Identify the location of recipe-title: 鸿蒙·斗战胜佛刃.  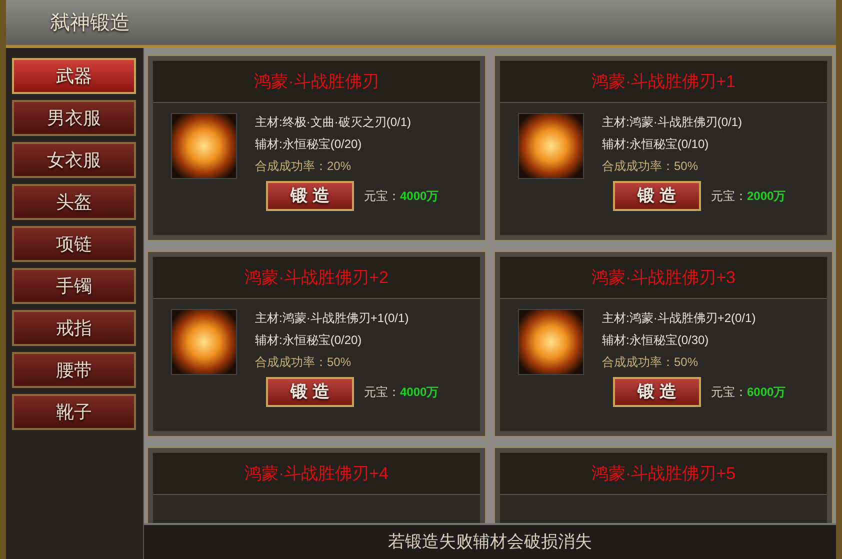
(316, 81).